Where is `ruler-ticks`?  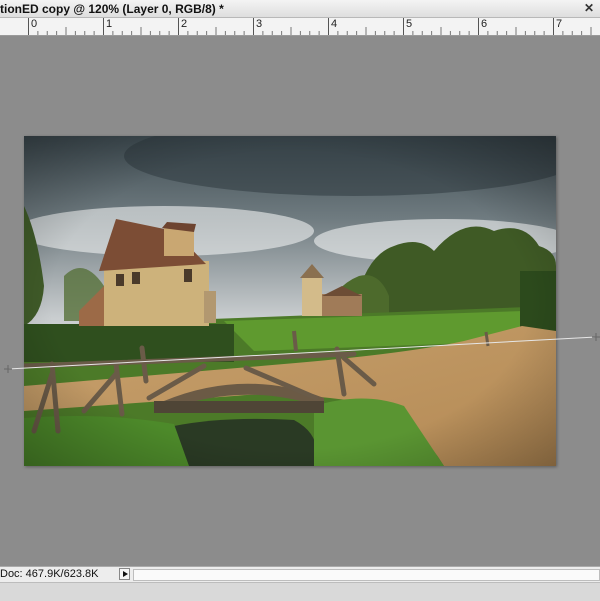 ruler-ticks is located at coordinates (310, 26).